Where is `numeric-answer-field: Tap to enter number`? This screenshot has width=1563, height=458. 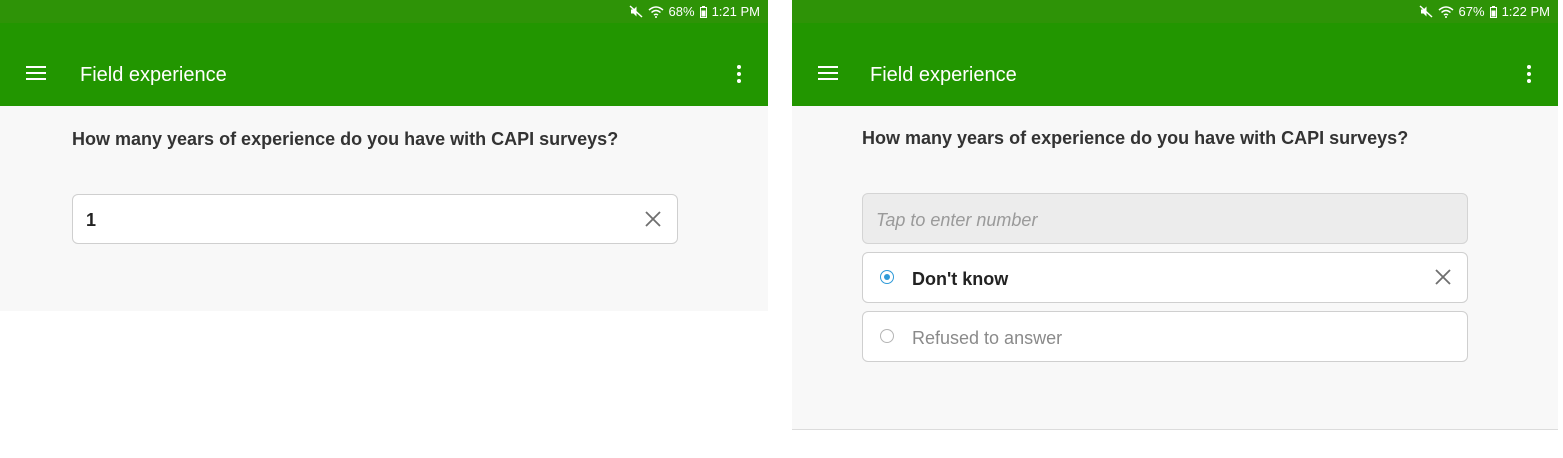 numeric-answer-field: Tap to enter number is located at coordinates (1165, 218).